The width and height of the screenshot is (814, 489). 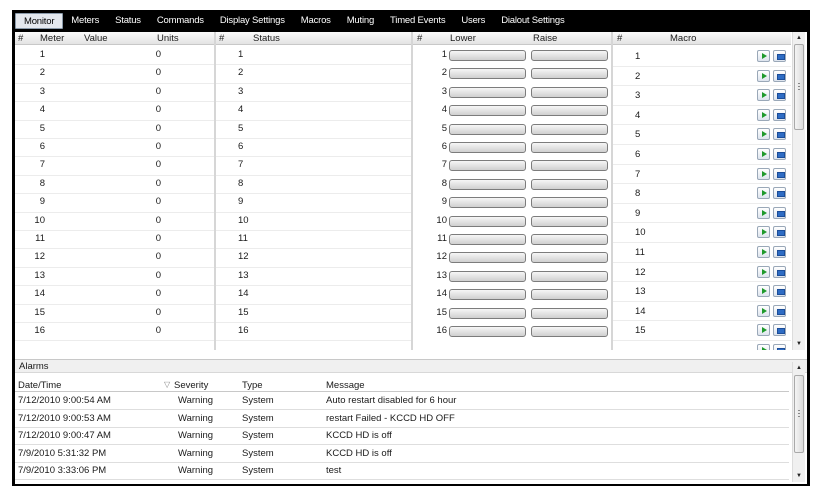 I want to click on status-row: 16, so click(x=313, y=332).